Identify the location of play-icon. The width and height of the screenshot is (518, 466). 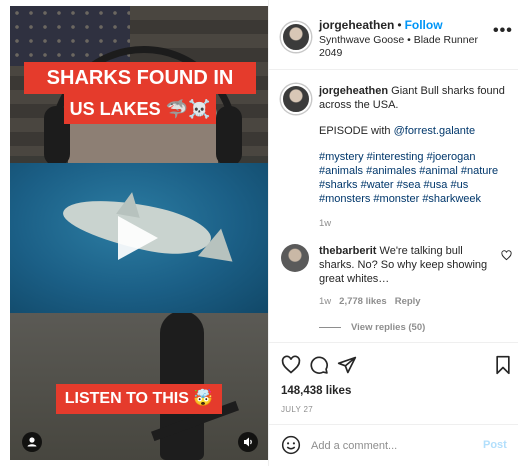
(138, 238).